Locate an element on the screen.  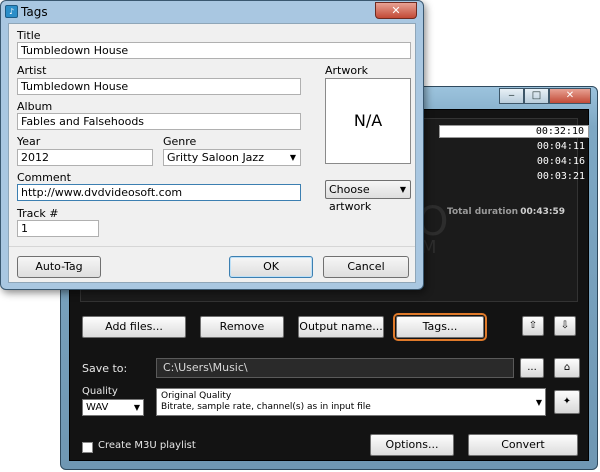
format-select: WAV ▼ is located at coordinates (113, 407).